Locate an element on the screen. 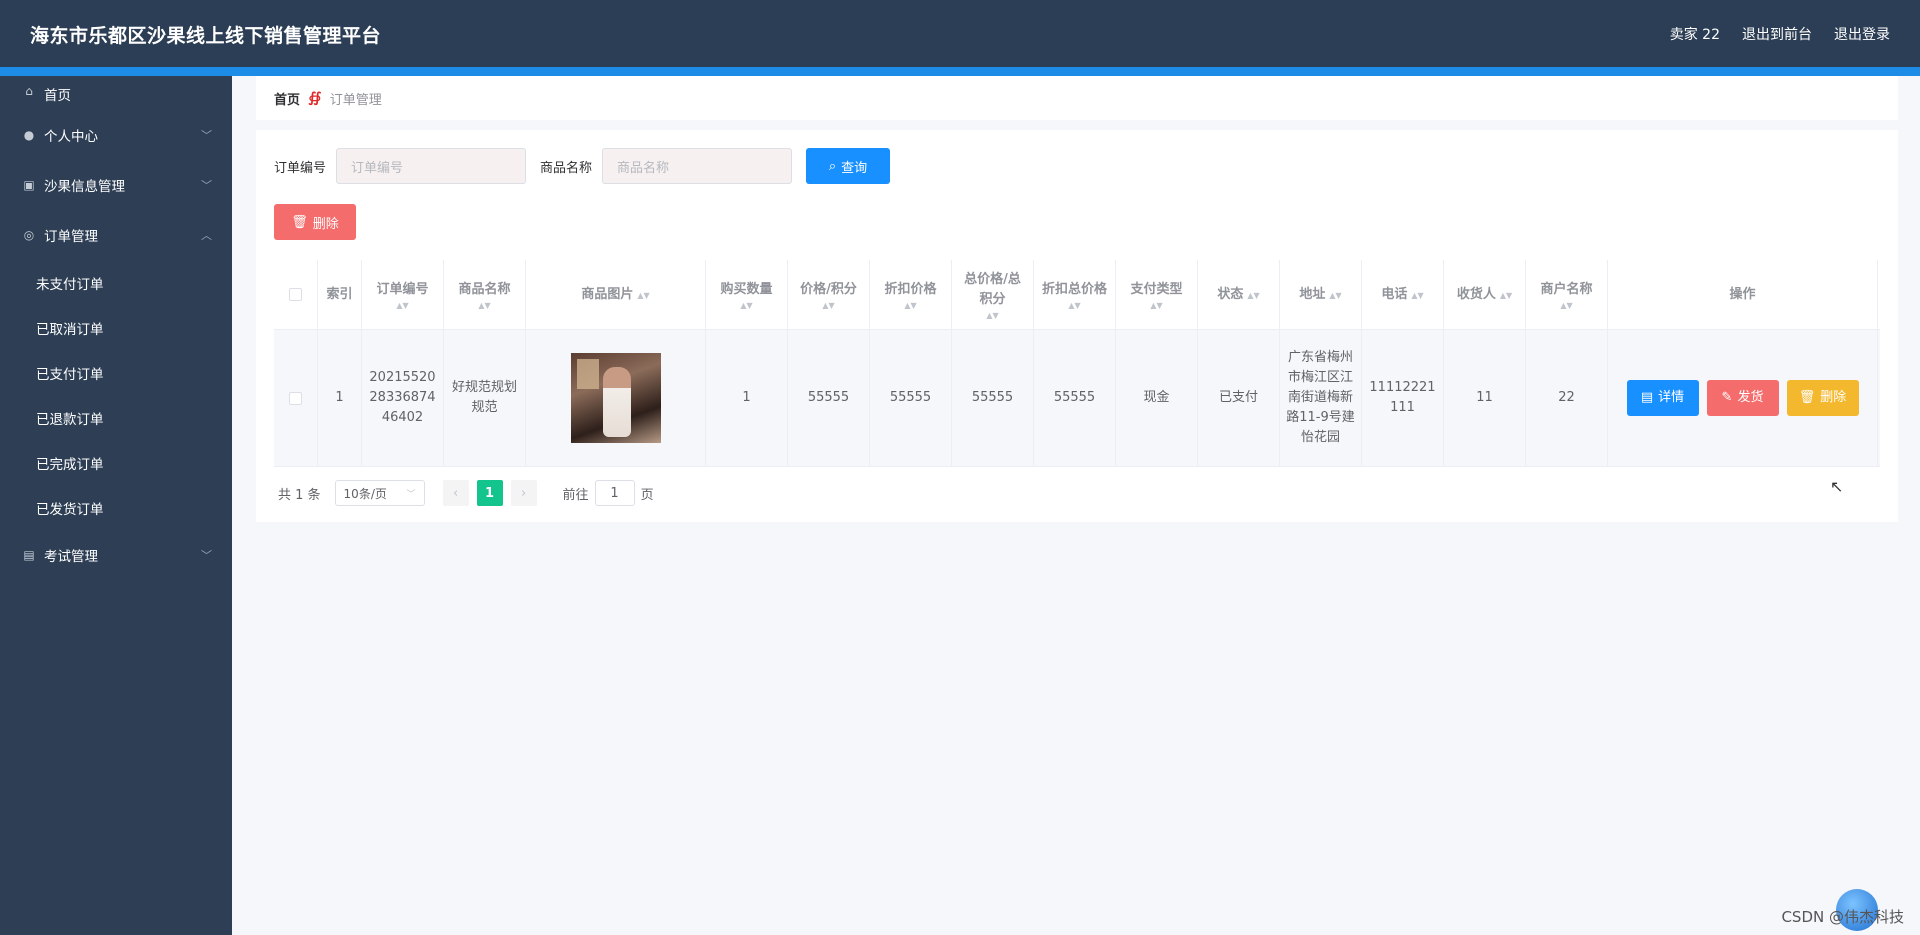 This screenshot has height=935, width=1920. header-phone: 电话 ▲▼ is located at coordinates (1403, 294).